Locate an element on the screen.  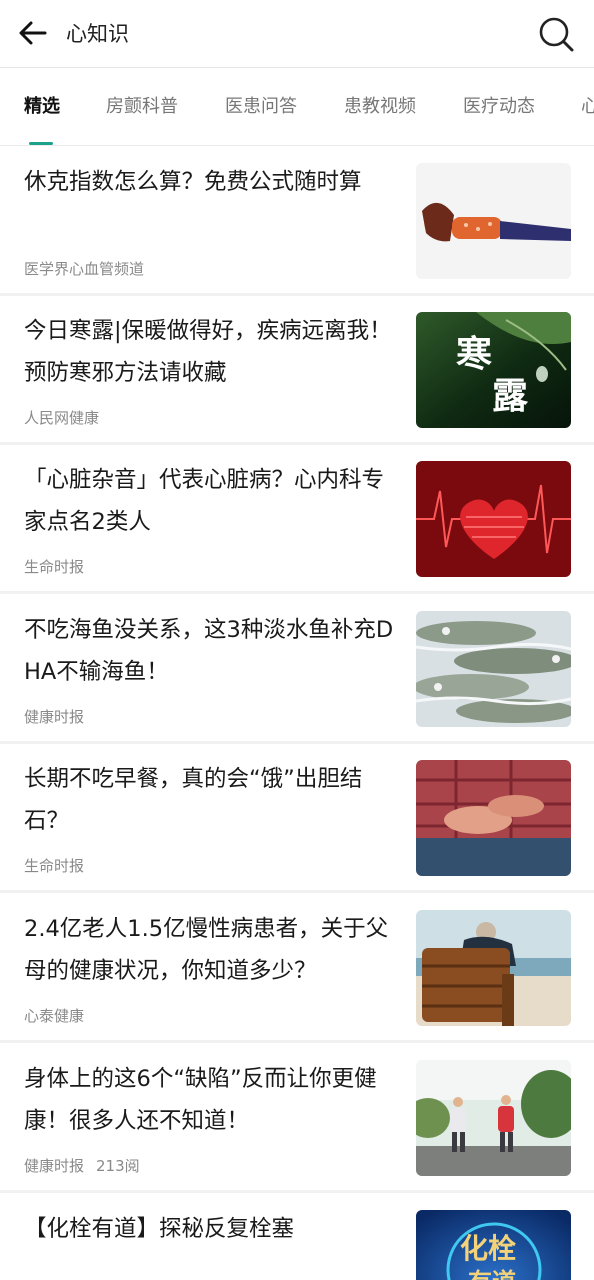
thumb-text: 化栓 is located at coordinates (488, 1248).